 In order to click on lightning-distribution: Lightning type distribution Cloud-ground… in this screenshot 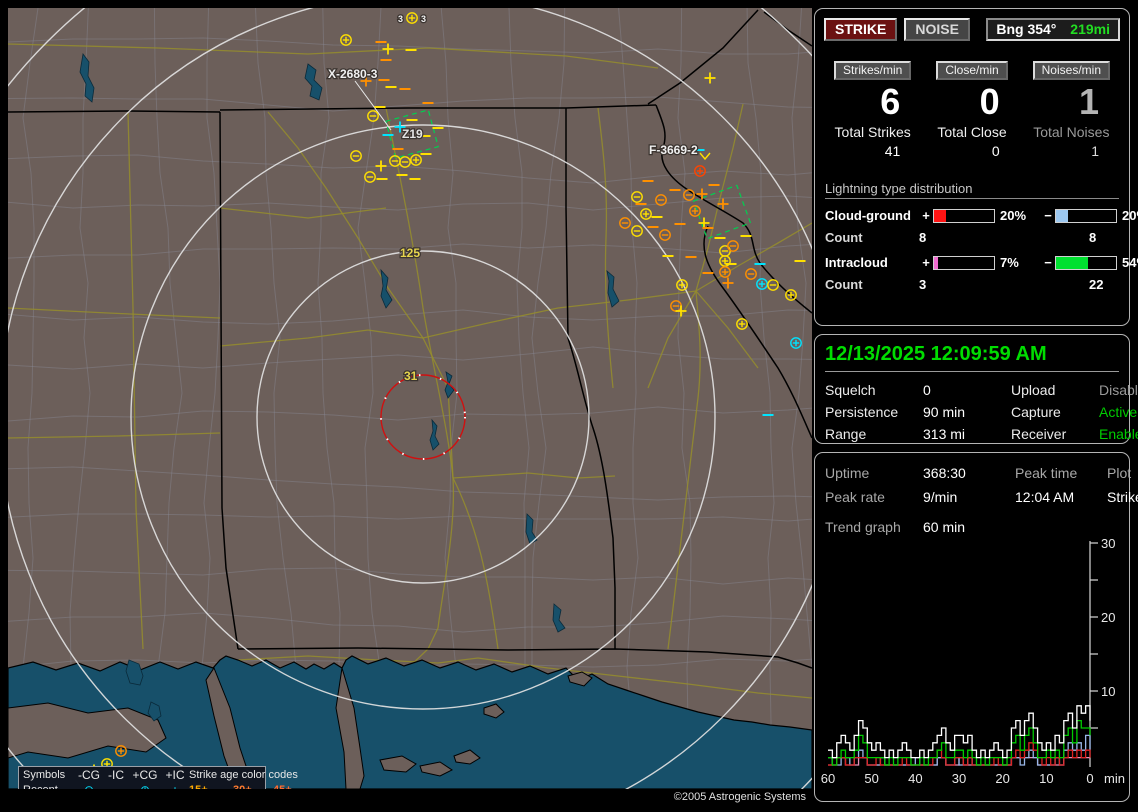, I will do `click(981, 236)`.